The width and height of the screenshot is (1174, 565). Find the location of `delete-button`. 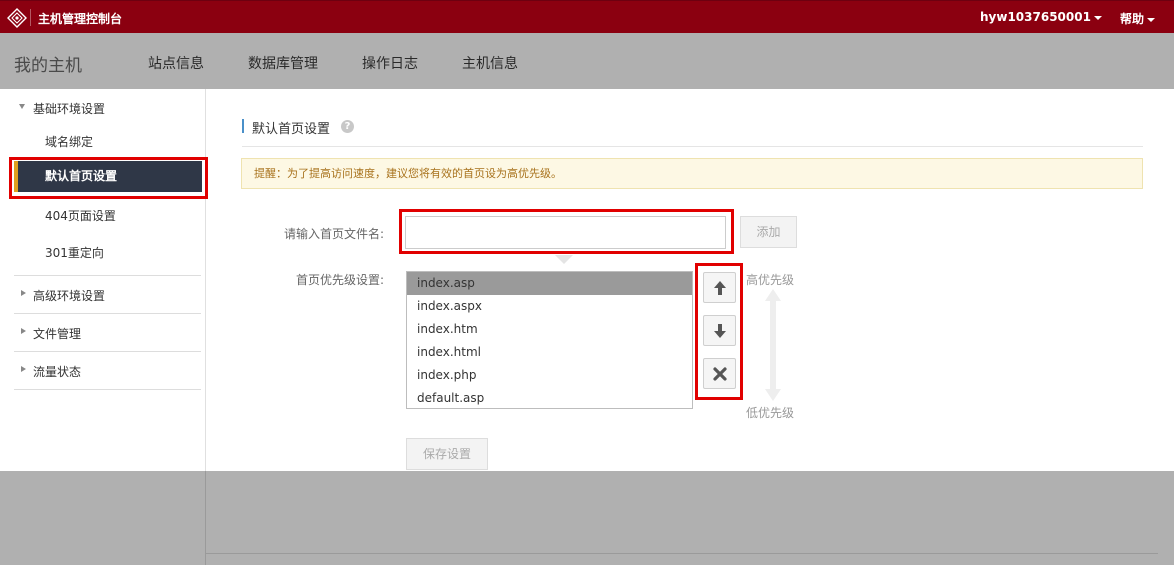

delete-button is located at coordinates (719, 373).